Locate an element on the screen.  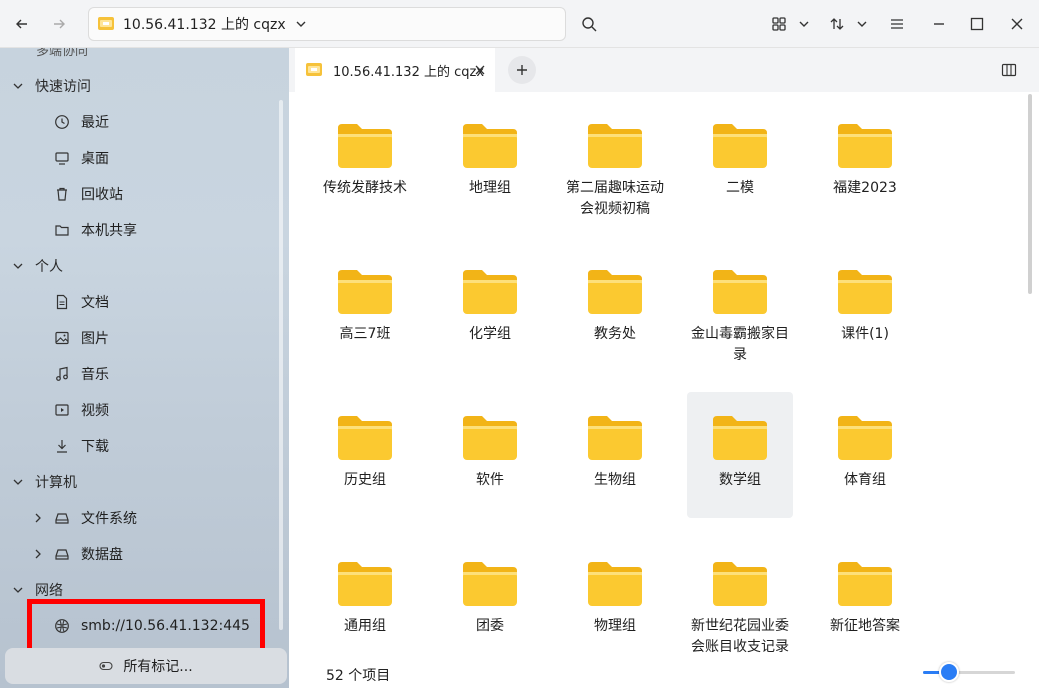
folder-name: 物理组 is located at coordinates (615, 626).